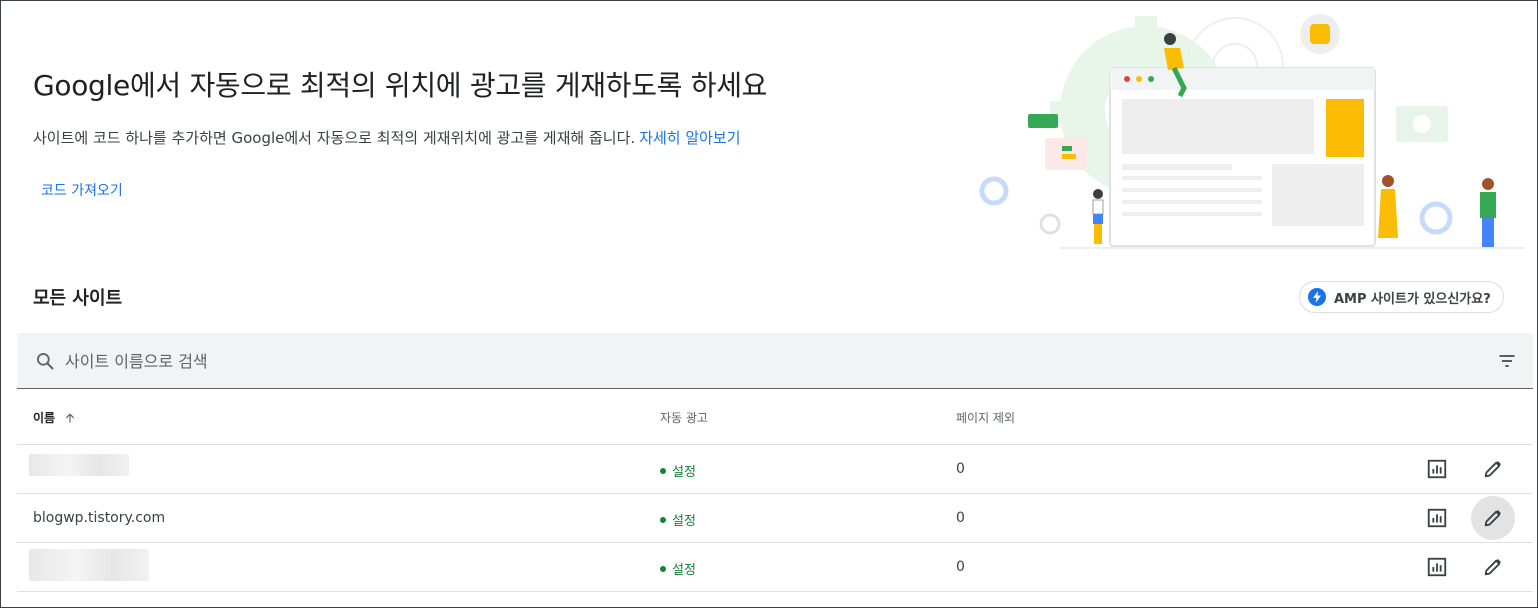  I want to click on site-search-bar, so click(775, 361).